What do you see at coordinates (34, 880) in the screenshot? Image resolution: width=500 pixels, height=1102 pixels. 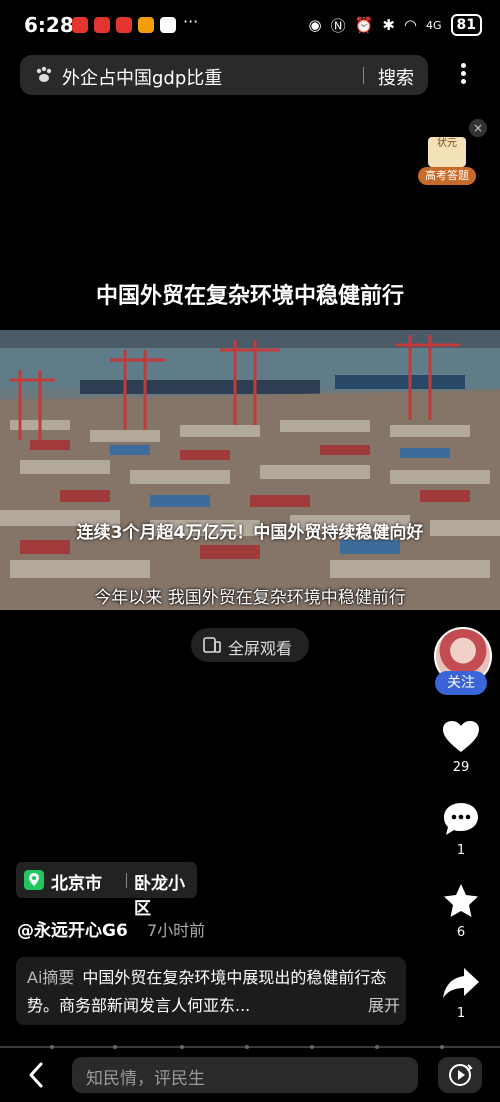 I see `location-pin-icon` at bounding box center [34, 880].